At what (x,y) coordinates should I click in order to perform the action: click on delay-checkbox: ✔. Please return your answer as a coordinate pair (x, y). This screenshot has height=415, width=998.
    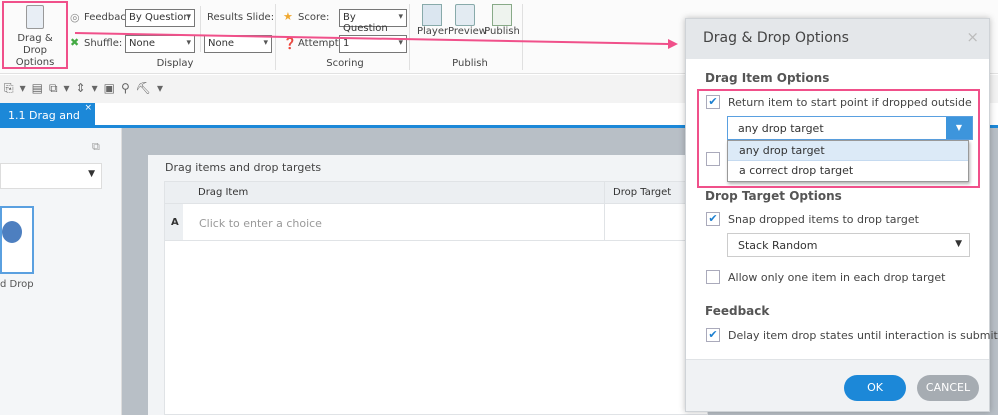
    Looking at the image, I should click on (713, 335).